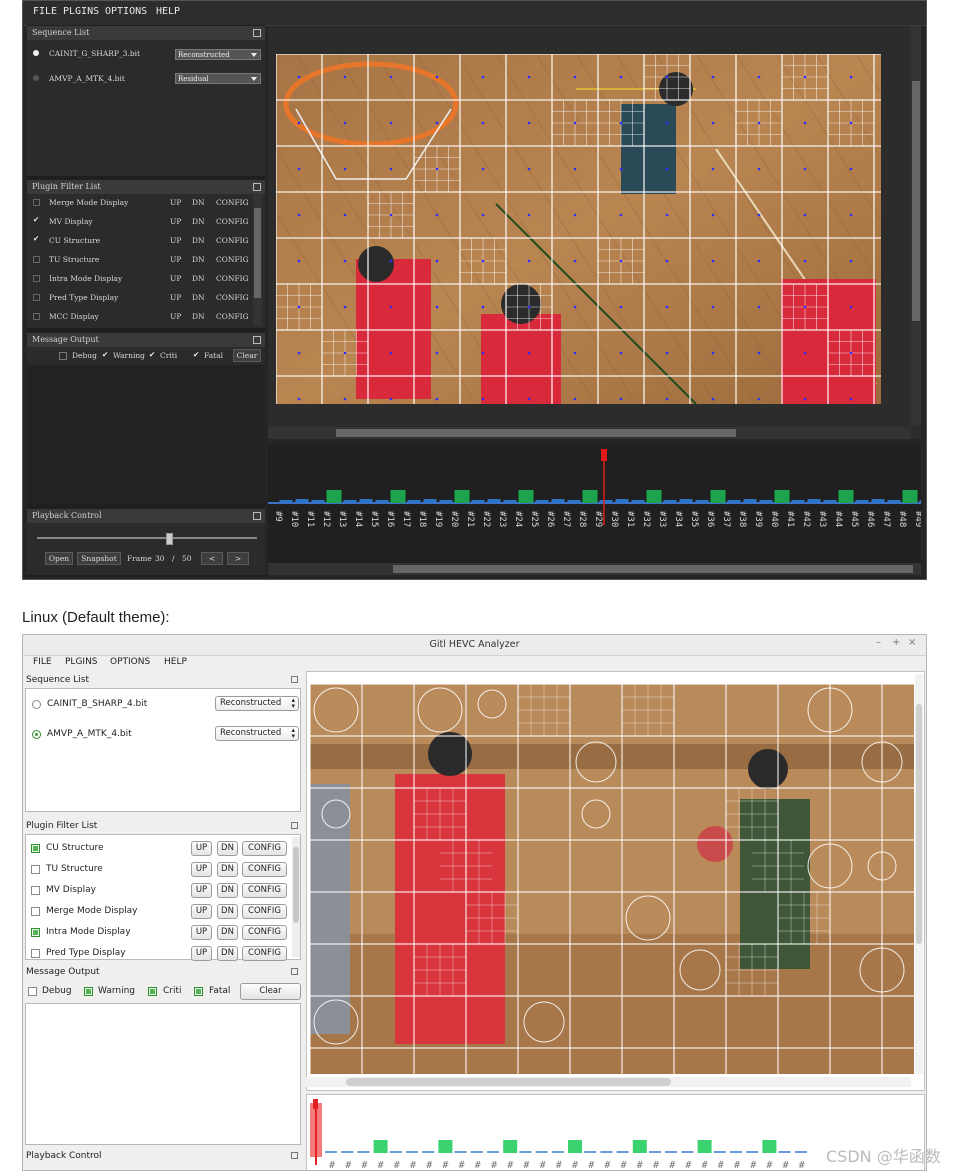 The height and width of the screenshot is (1171, 954). I want to click on close-icon: ×, so click(912, 642).